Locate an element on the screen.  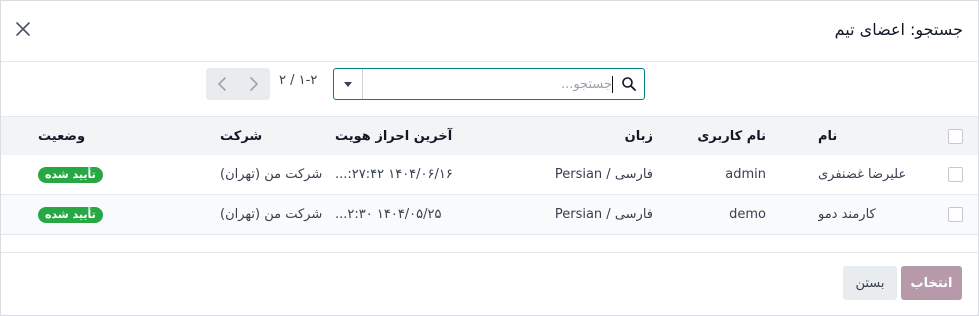
cell-username: admin is located at coordinates (745, 174).